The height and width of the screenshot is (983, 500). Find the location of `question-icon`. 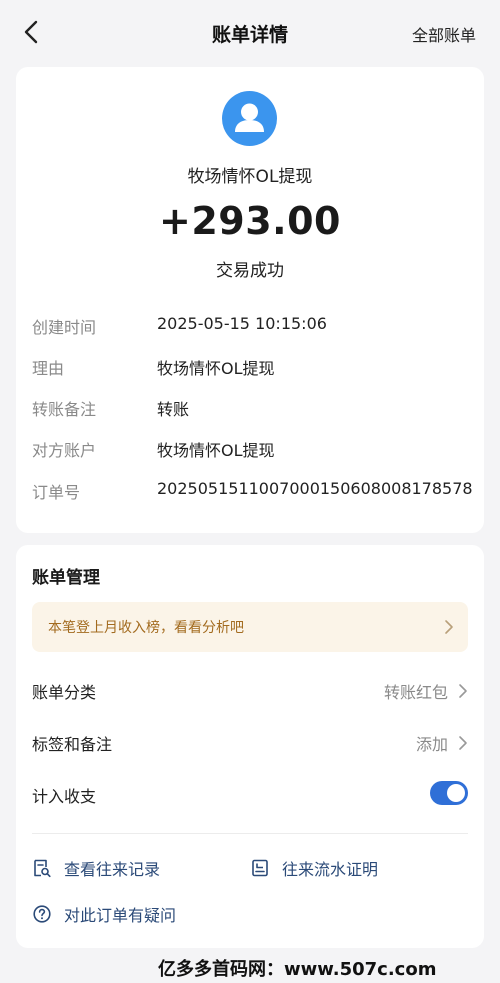

question-icon is located at coordinates (42, 914).